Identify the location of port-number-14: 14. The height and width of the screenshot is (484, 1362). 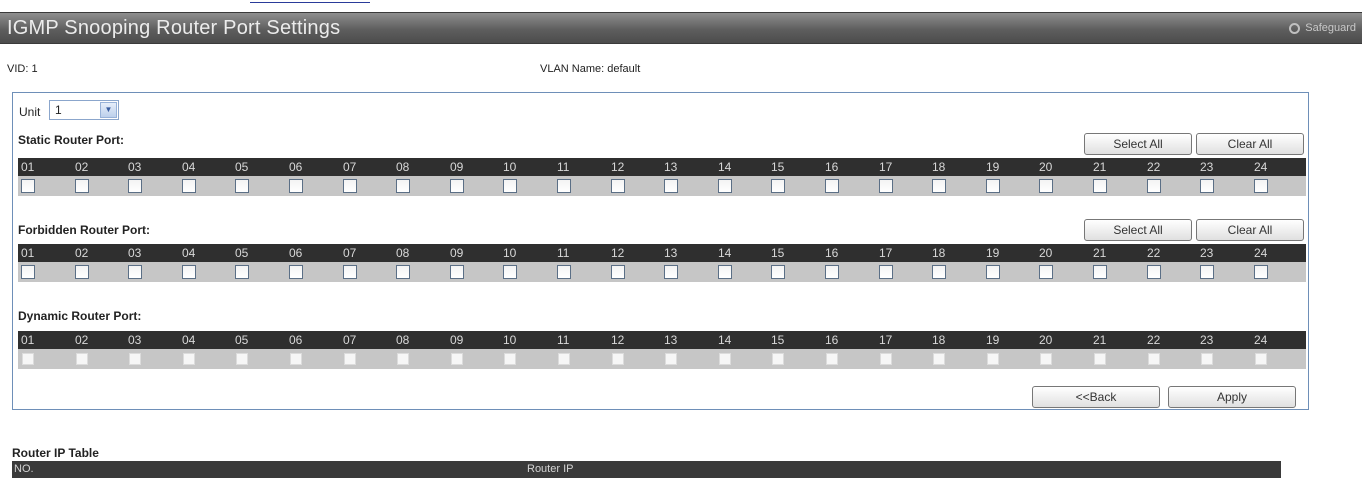
(725, 167).